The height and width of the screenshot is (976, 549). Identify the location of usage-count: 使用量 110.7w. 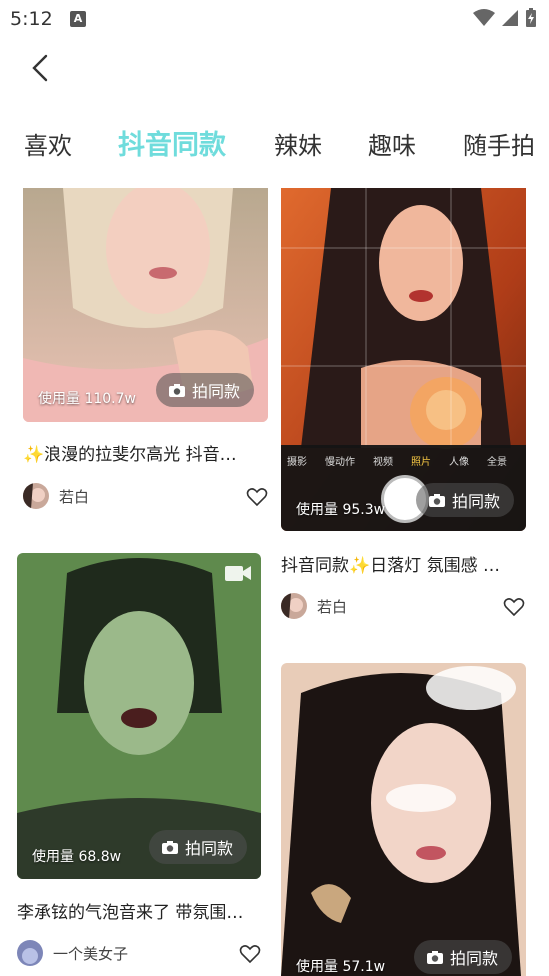
(87, 399).